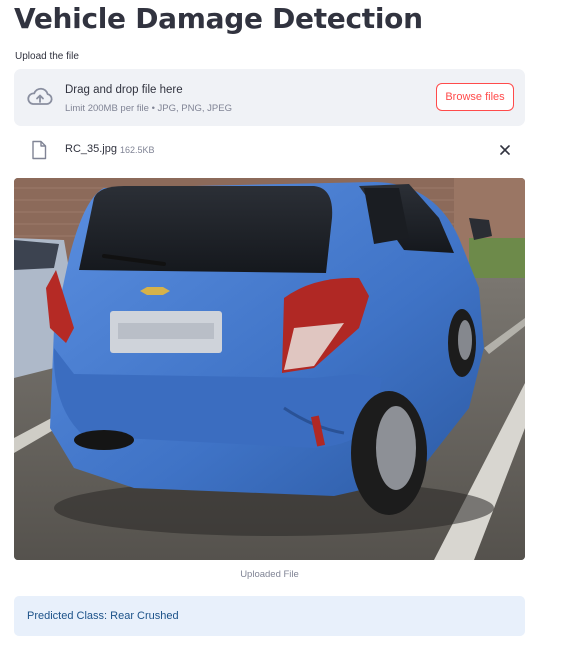  I want to click on prediction-result-text: Predicted Class: Rear Crushed, so click(103, 616).